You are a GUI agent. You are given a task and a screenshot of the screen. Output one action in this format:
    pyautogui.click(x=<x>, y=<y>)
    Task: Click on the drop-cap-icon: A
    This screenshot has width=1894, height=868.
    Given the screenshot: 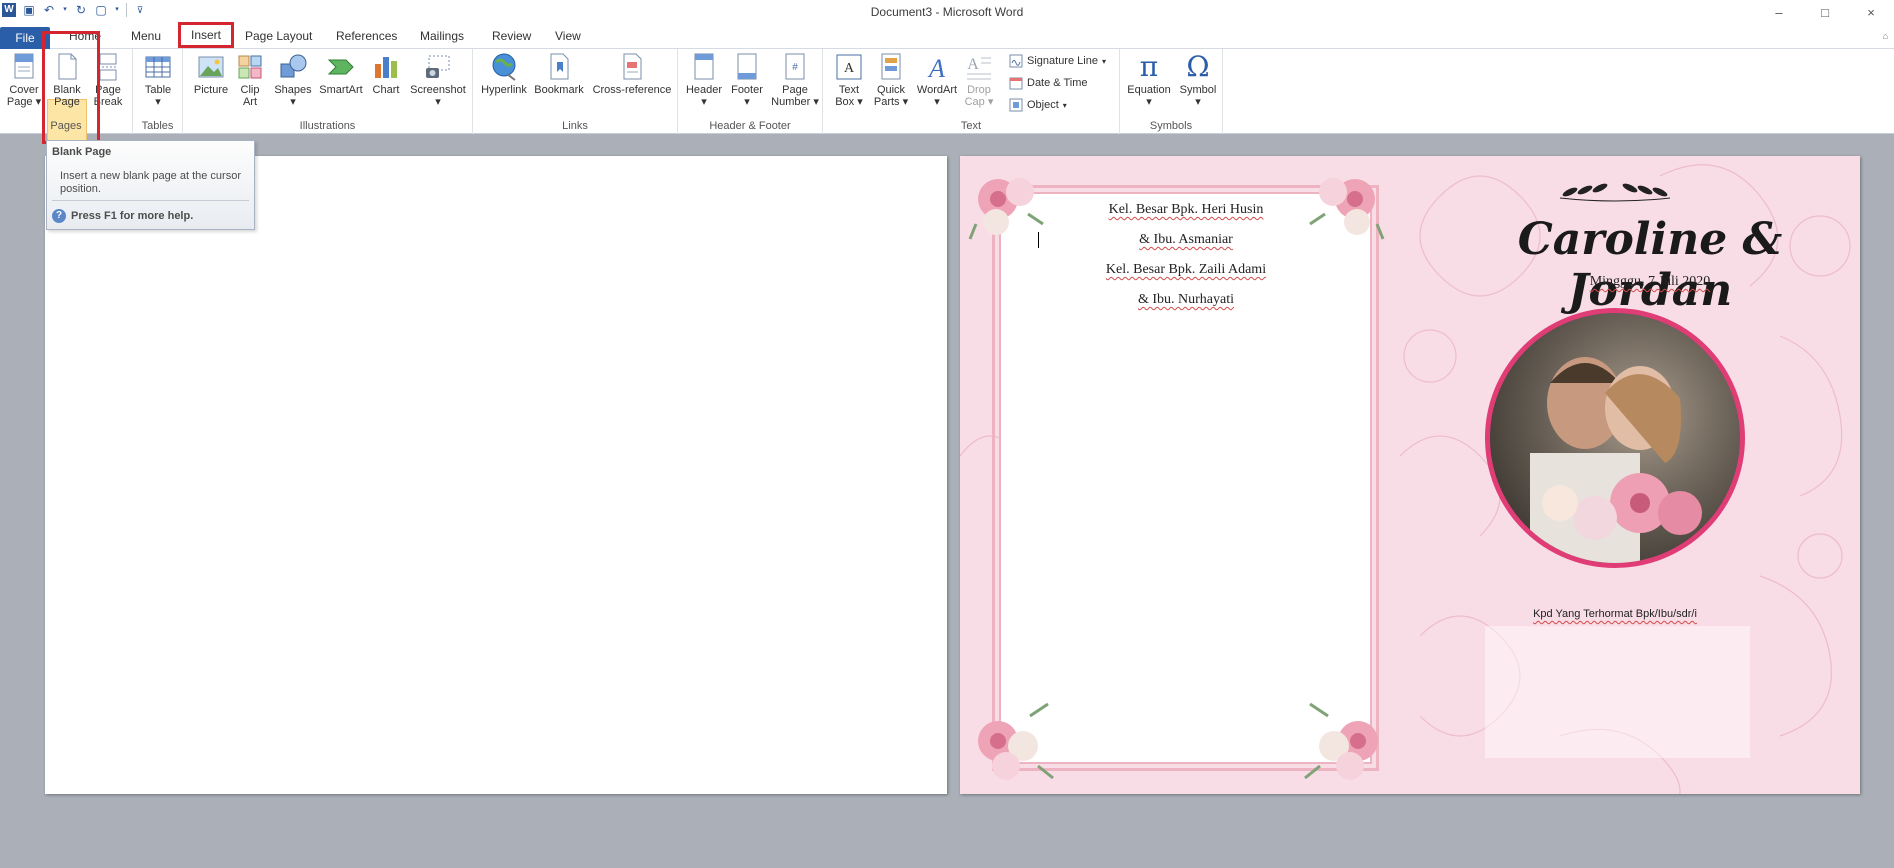 What is the action you would take?
    pyautogui.click(x=979, y=68)
    